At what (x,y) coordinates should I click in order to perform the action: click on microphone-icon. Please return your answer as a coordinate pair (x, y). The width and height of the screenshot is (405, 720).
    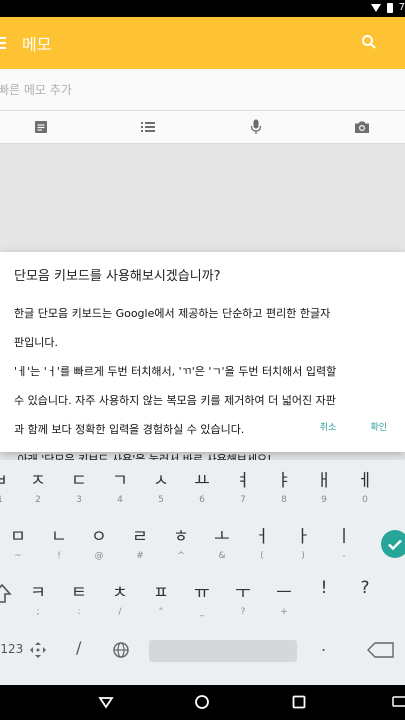
    Looking at the image, I should click on (256, 127).